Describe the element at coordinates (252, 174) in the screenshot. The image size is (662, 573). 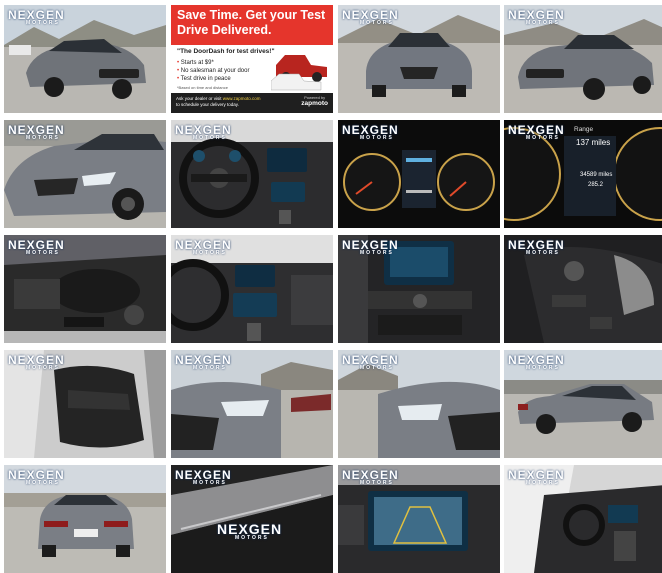
I see `photo-steering-wheel: NEXGEN MOTORS` at that location.